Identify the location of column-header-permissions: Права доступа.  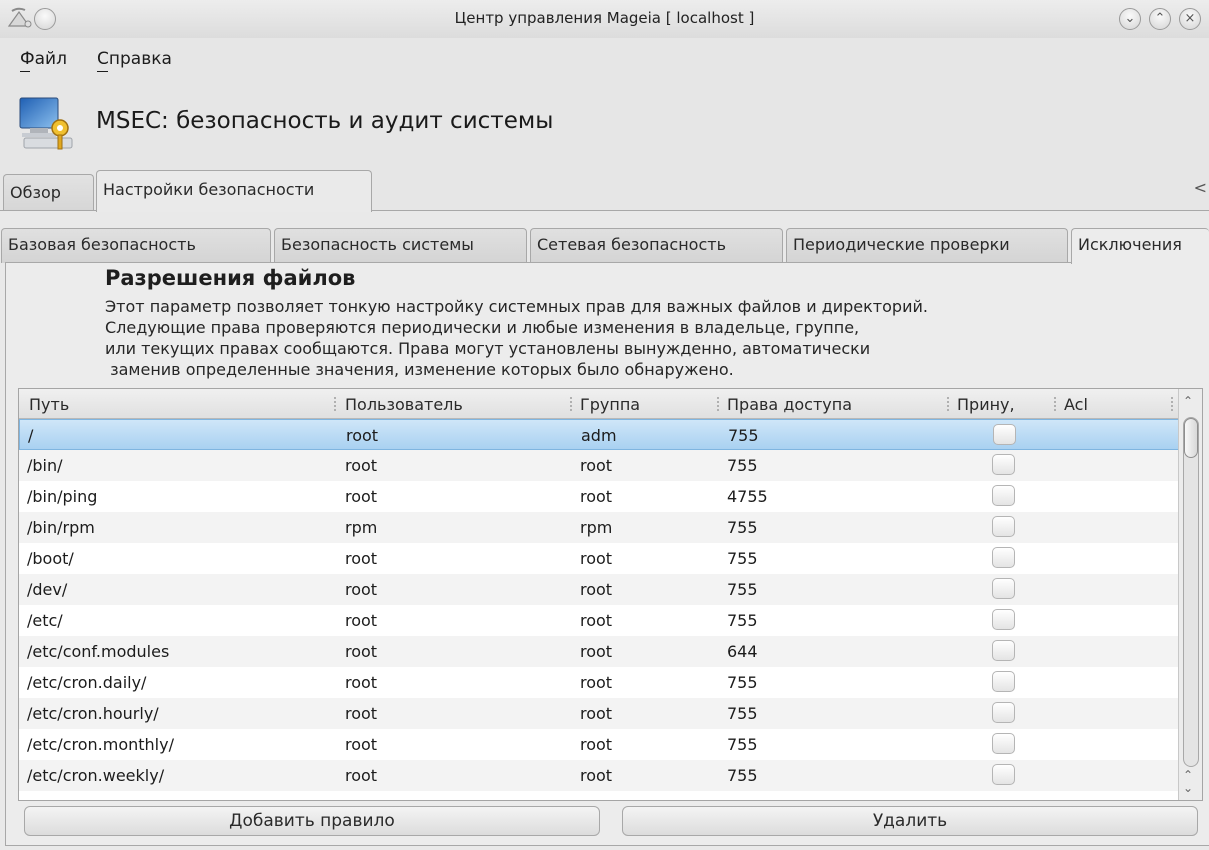
(789, 404).